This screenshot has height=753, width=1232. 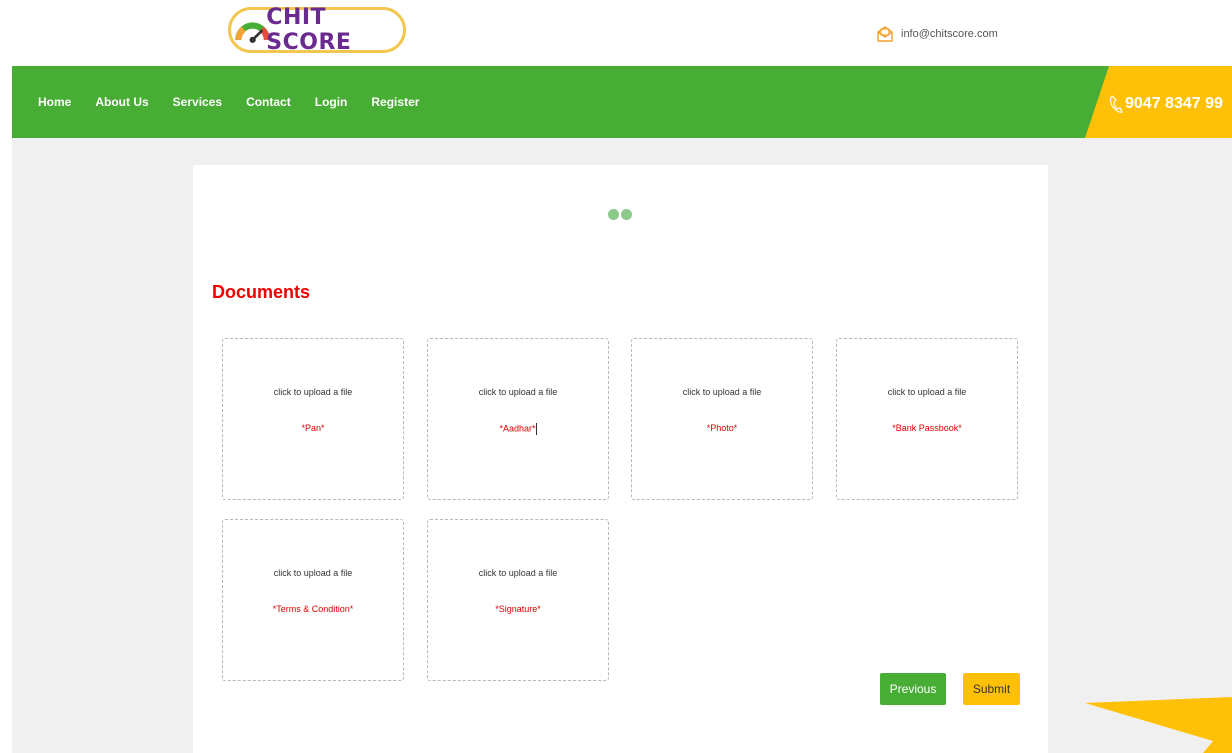 What do you see at coordinates (518, 419) in the screenshot?
I see `upload-aadhar: click to upload a file *Aadhar*` at bounding box center [518, 419].